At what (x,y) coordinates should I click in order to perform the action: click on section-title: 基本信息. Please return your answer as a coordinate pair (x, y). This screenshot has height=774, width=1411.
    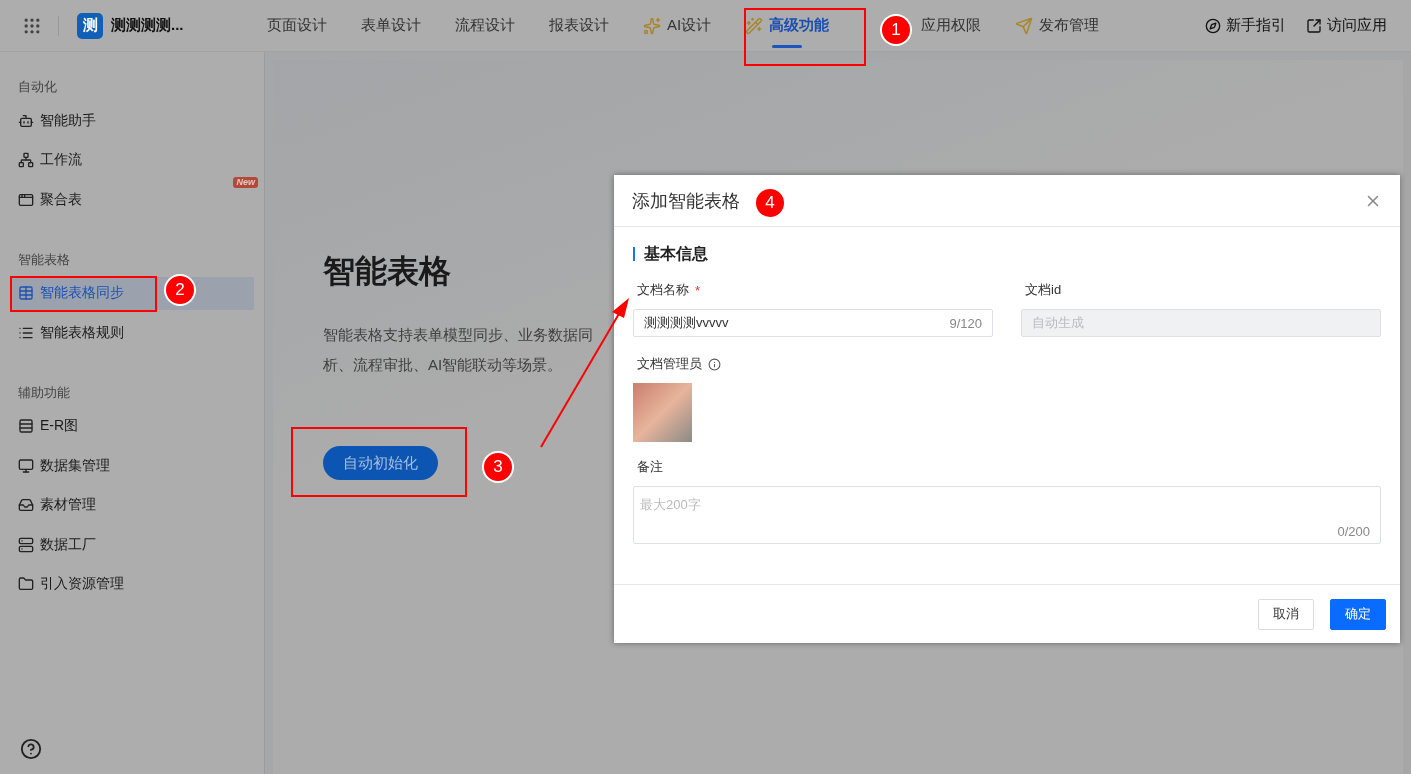
    Looking at the image, I should click on (1007, 254).